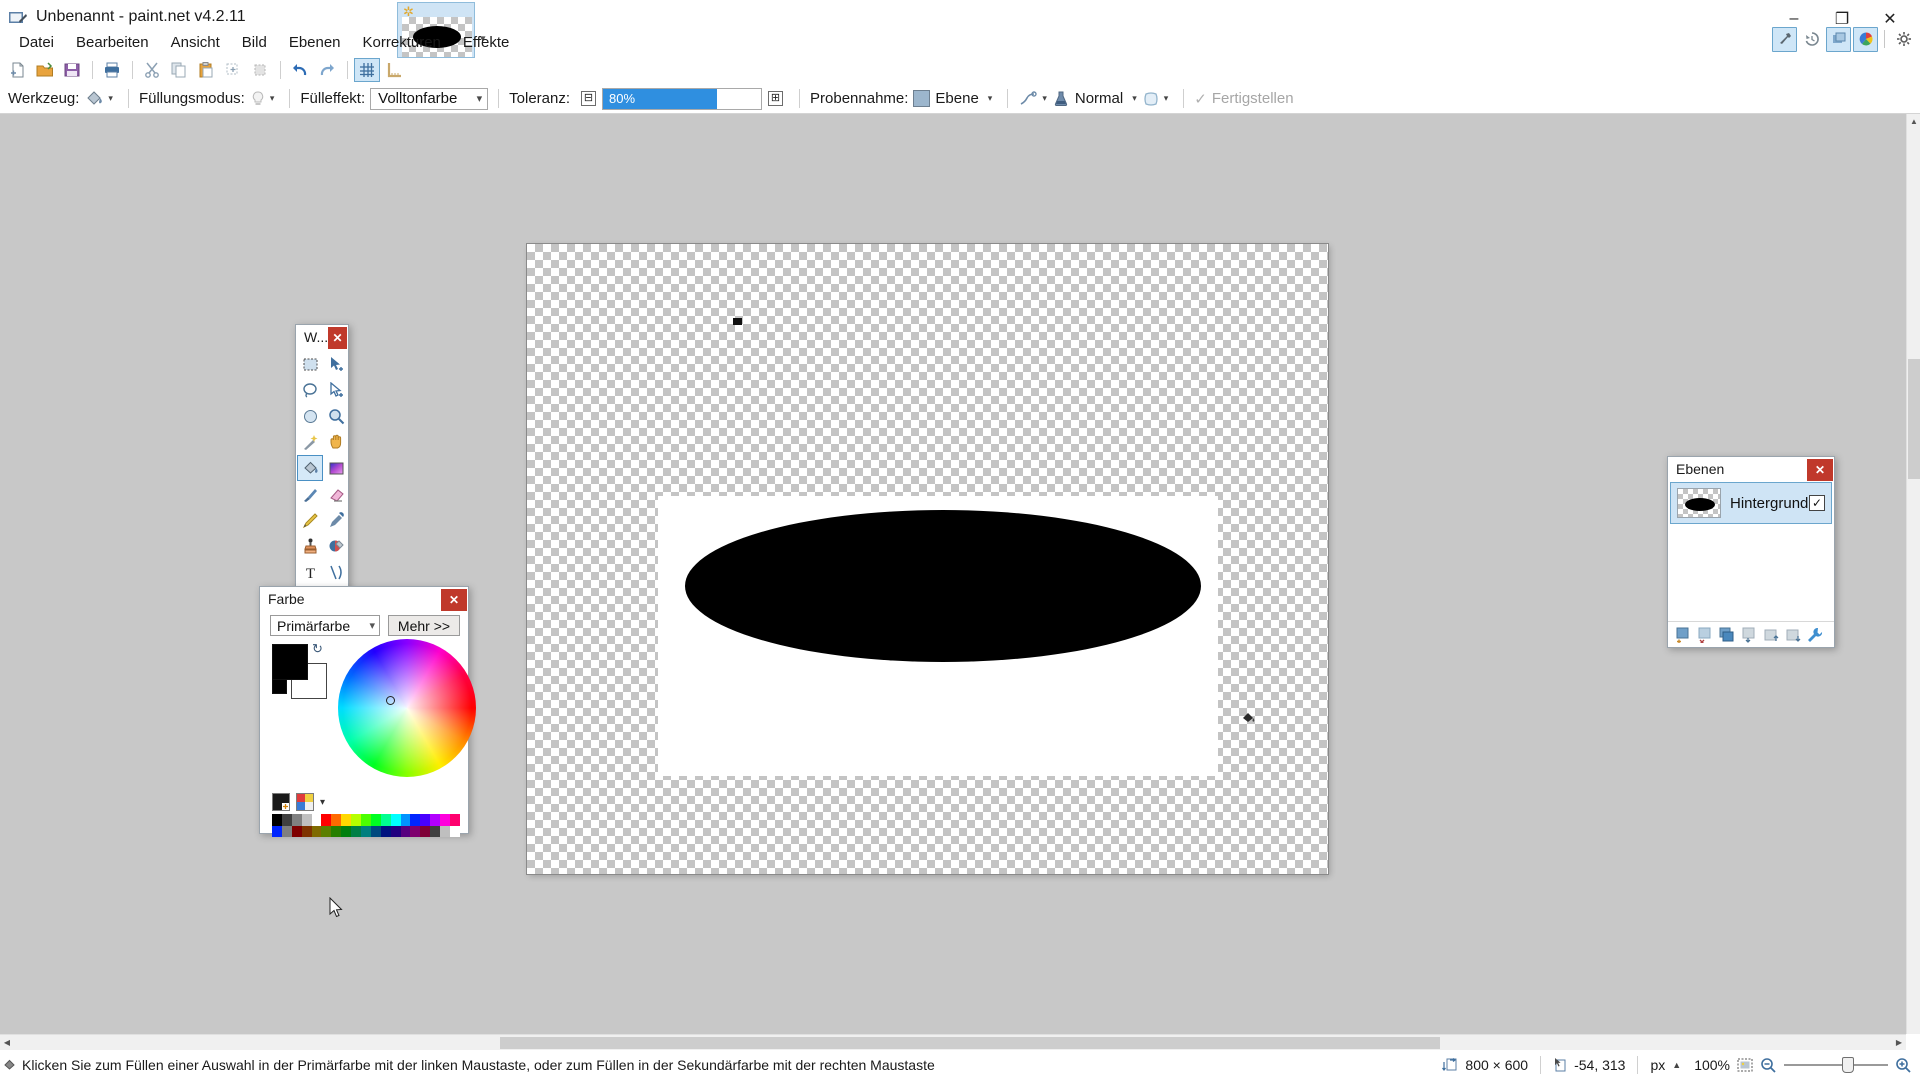  What do you see at coordinates (310, 416) in the screenshot?
I see `tool-ellipse-select` at bounding box center [310, 416].